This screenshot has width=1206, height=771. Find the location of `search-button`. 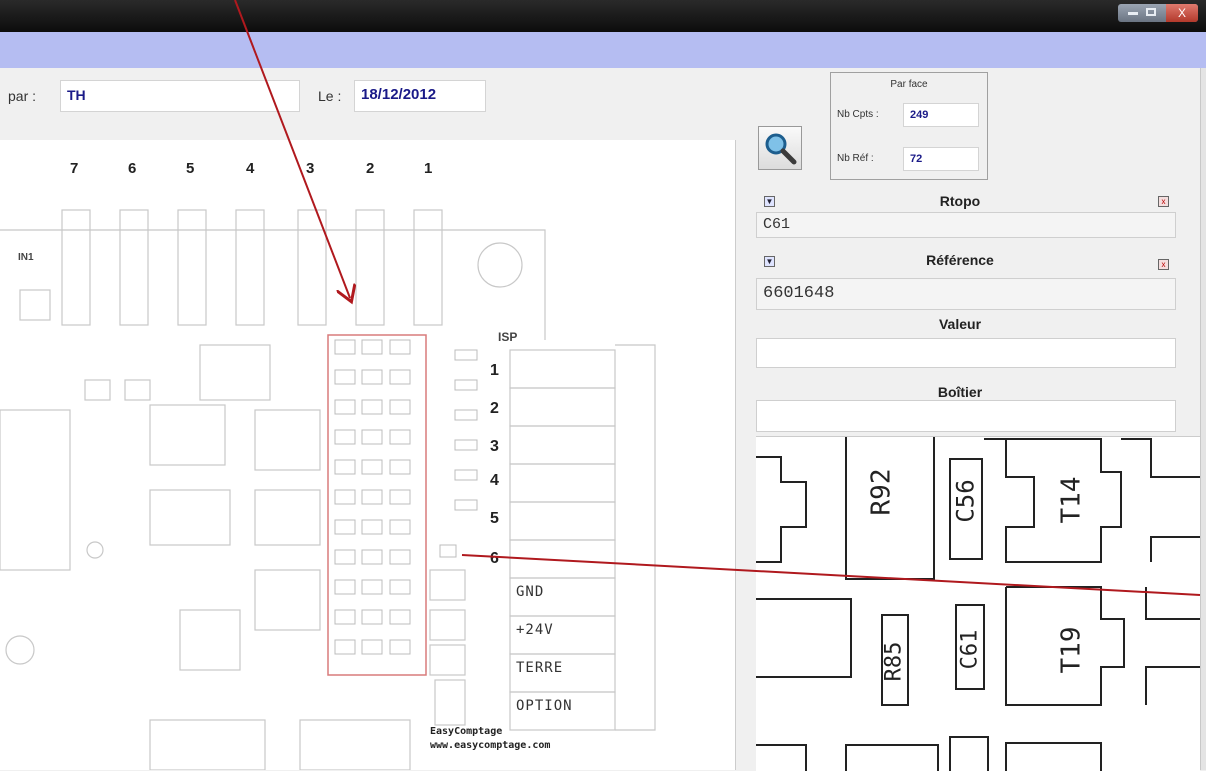

search-button is located at coordinates (780, 148).